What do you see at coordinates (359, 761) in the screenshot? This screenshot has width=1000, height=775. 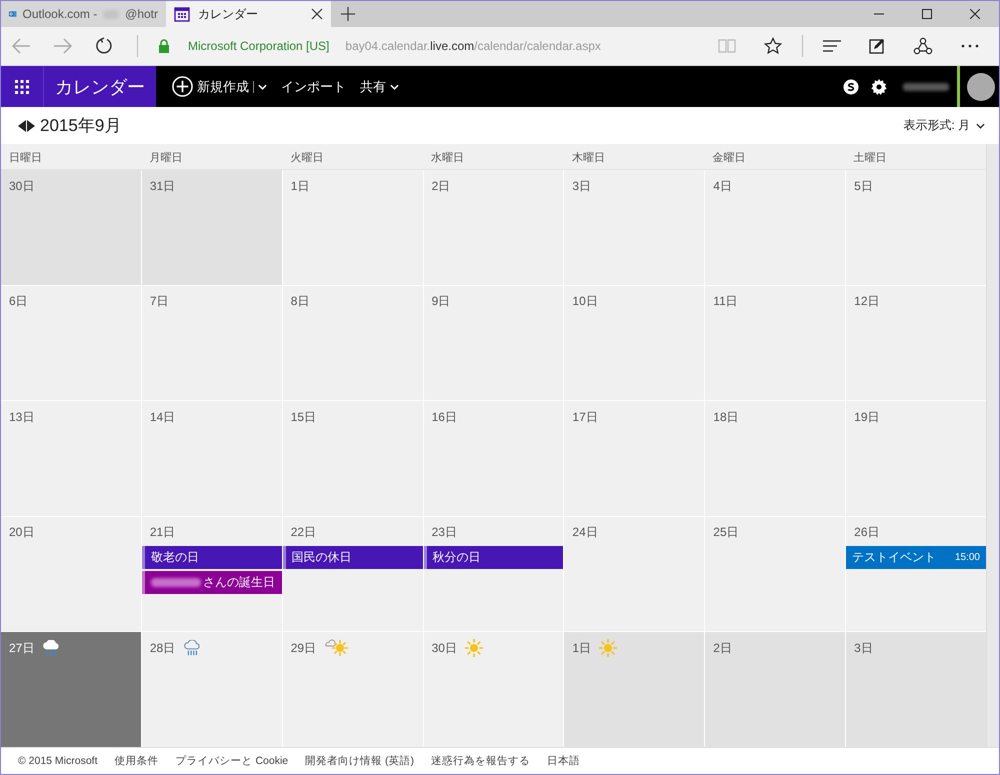 I see `footer-link: 開発者向け情報 (英語)` at bounding box center [359, 761].